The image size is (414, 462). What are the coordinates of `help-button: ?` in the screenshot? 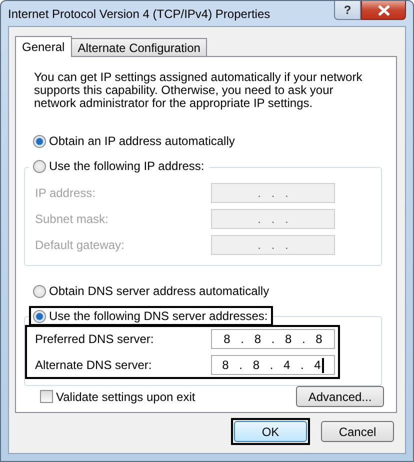 It's located at (347, 10).